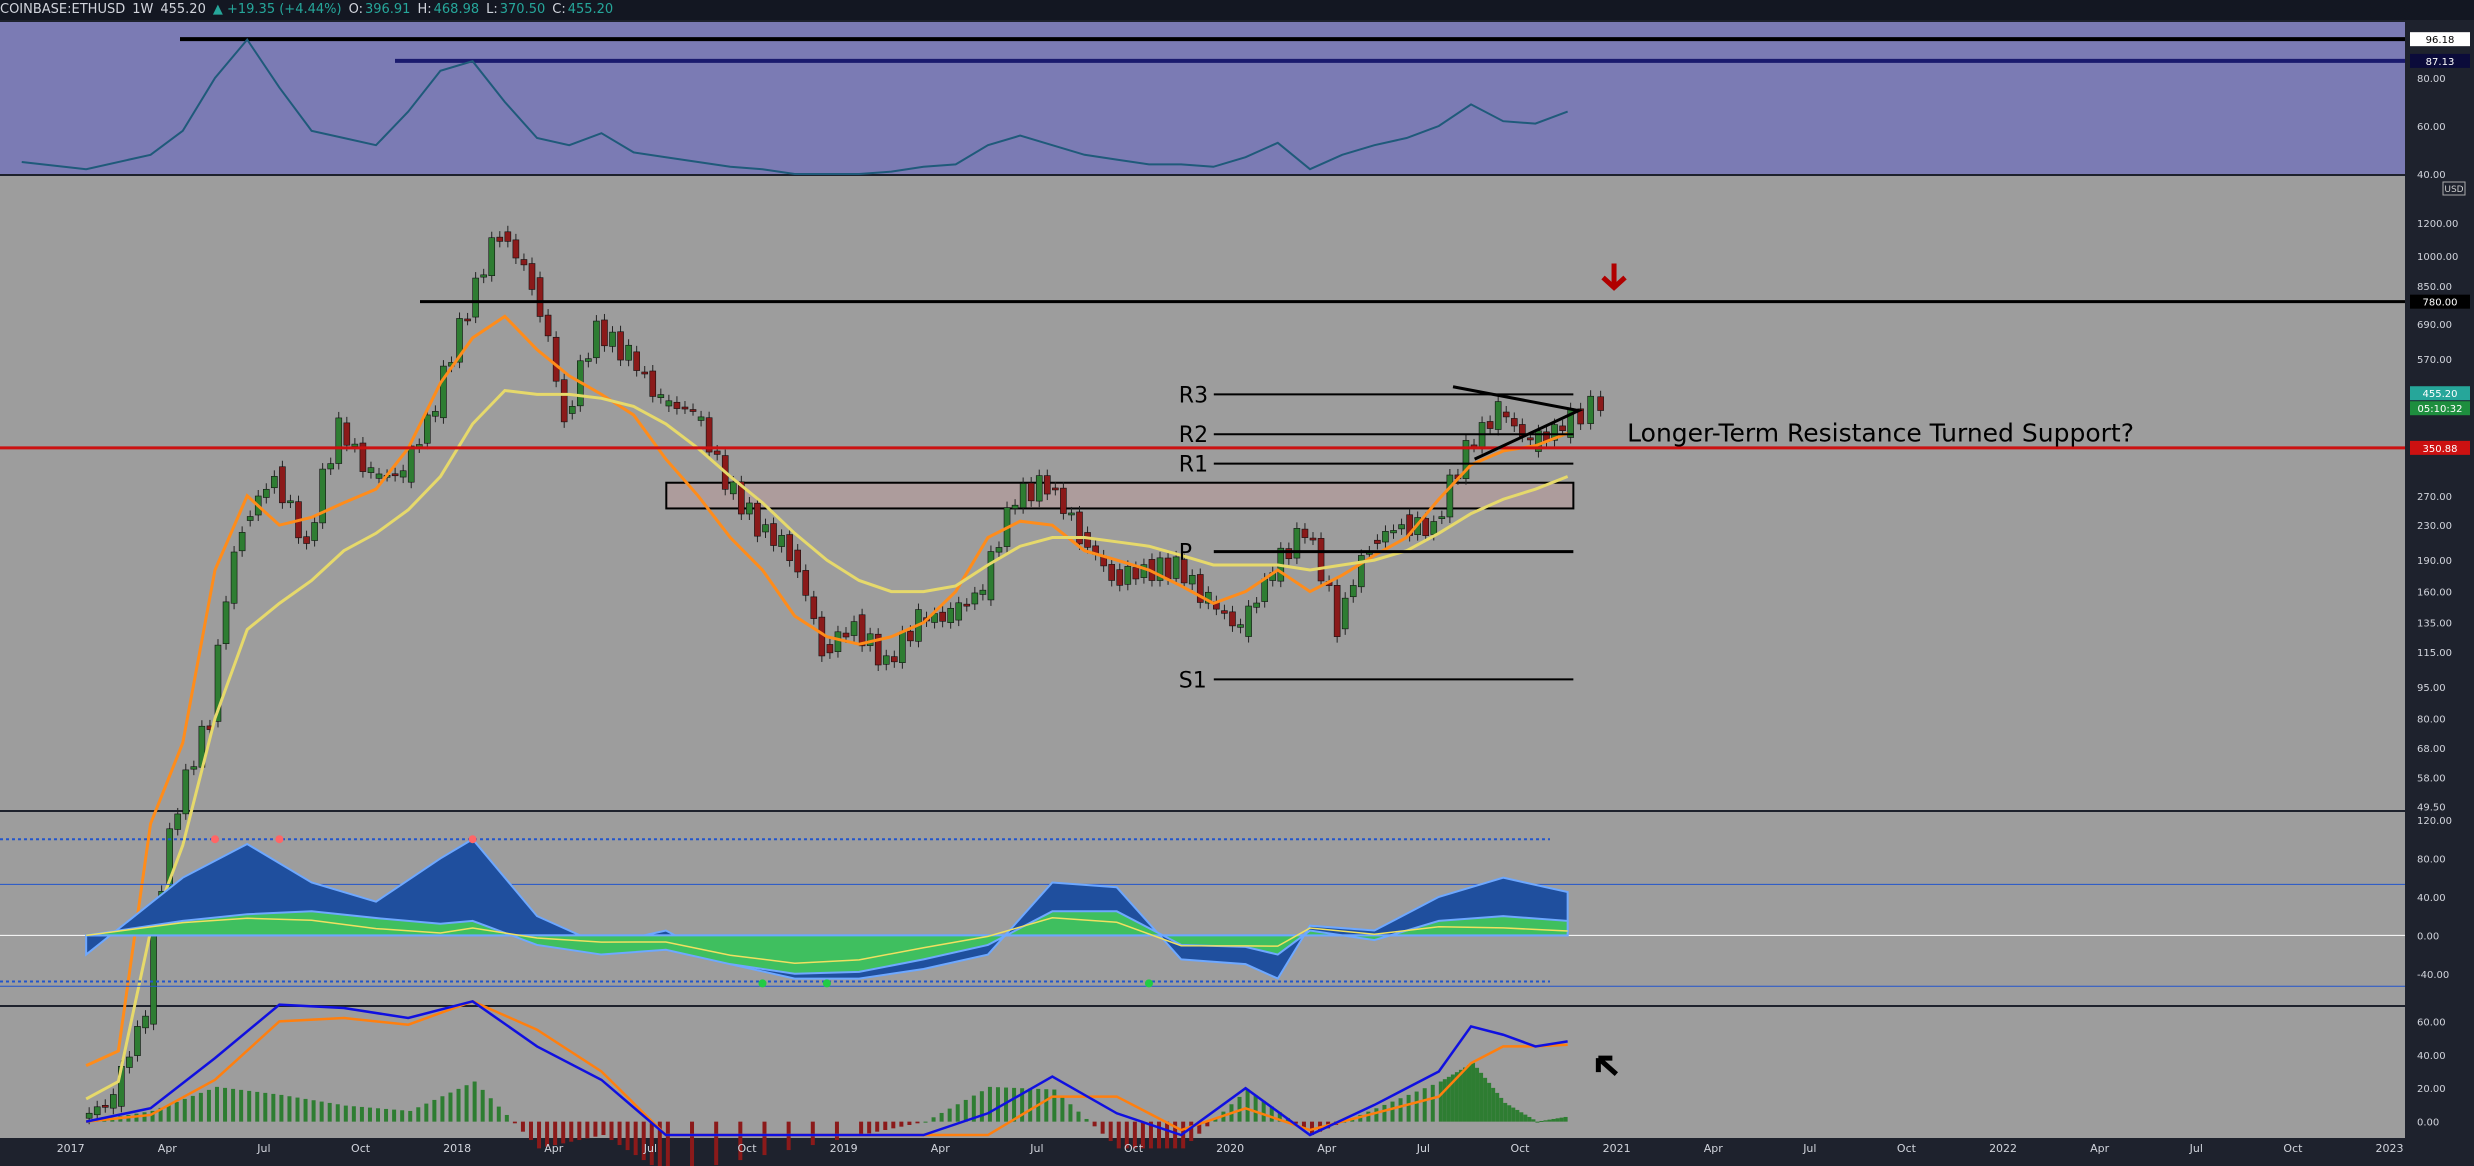  I want to click on interval-label: 1W, so click(142, 9).